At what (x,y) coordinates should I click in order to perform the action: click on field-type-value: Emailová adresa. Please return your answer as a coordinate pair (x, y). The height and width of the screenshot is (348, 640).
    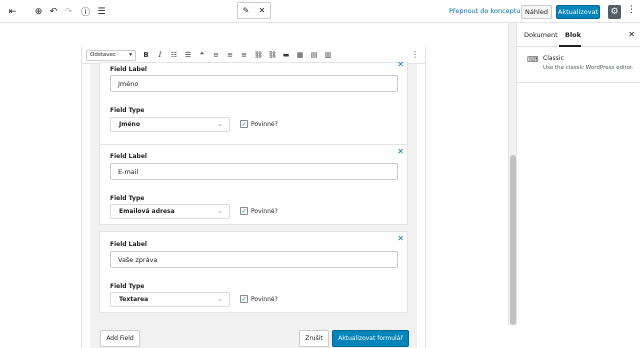
    Looking at the image, I should click on (147, 211).